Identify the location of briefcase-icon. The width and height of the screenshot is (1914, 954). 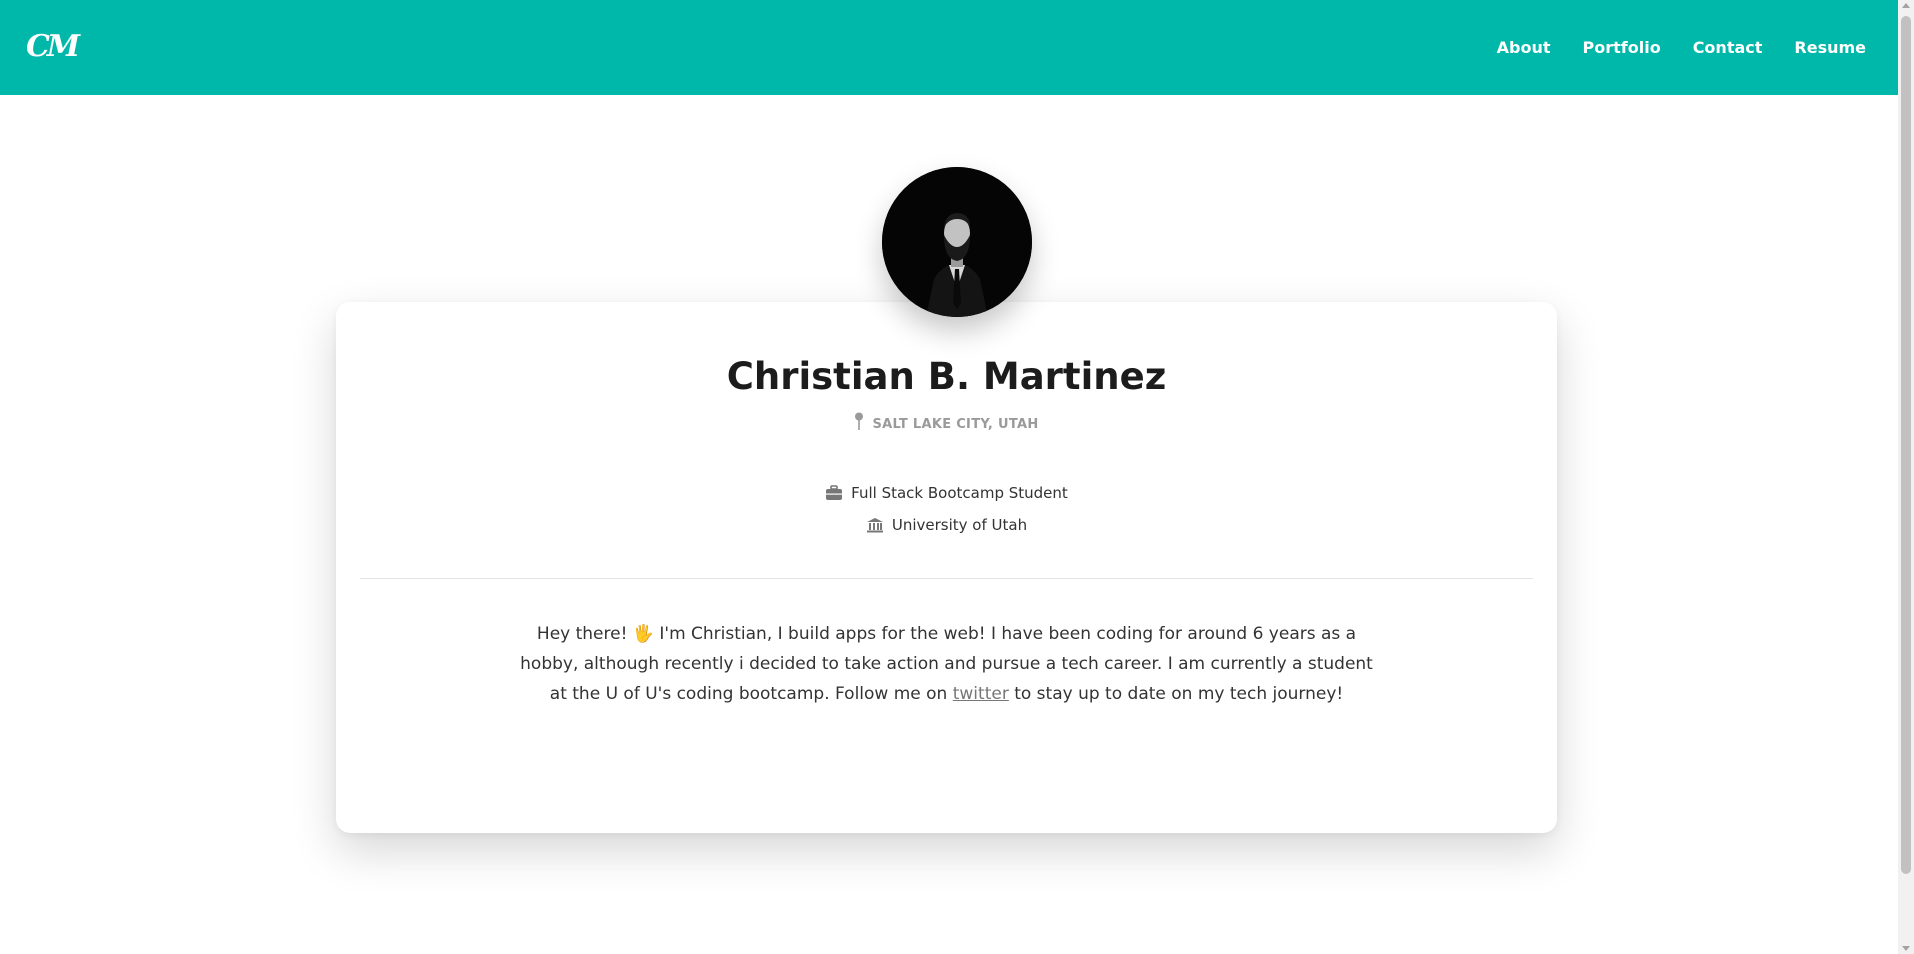
(834, 492).